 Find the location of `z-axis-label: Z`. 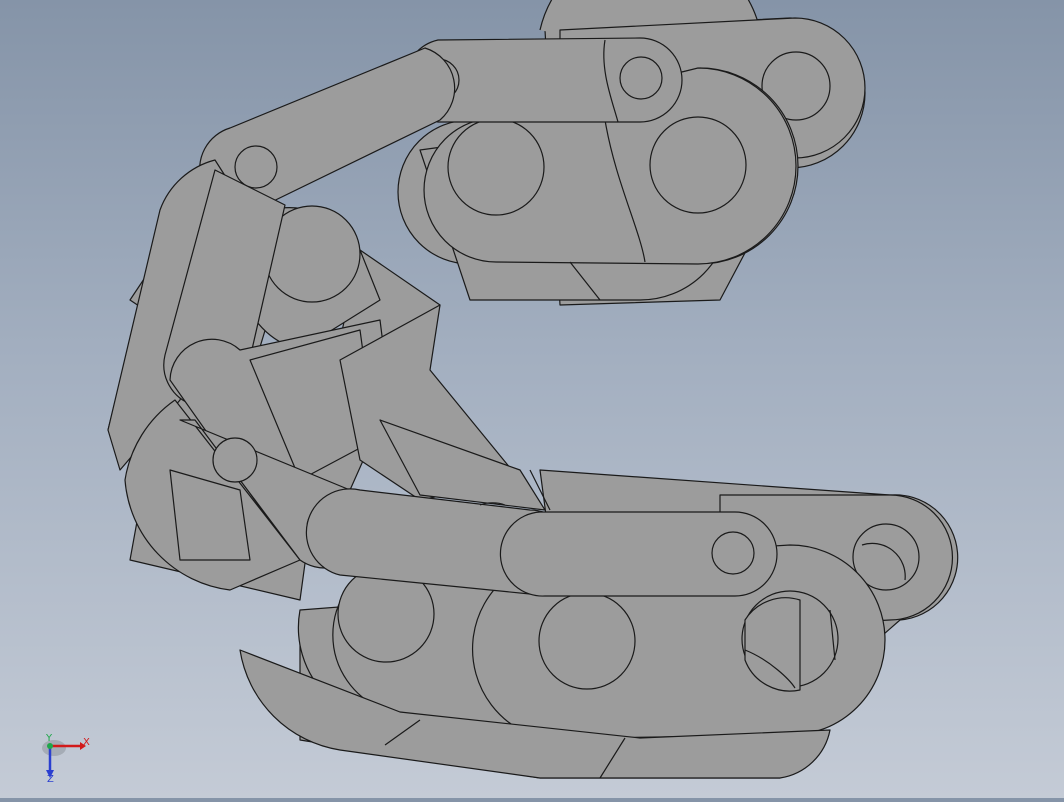

z-axis-label: Z is located at coordinates (50, 779).